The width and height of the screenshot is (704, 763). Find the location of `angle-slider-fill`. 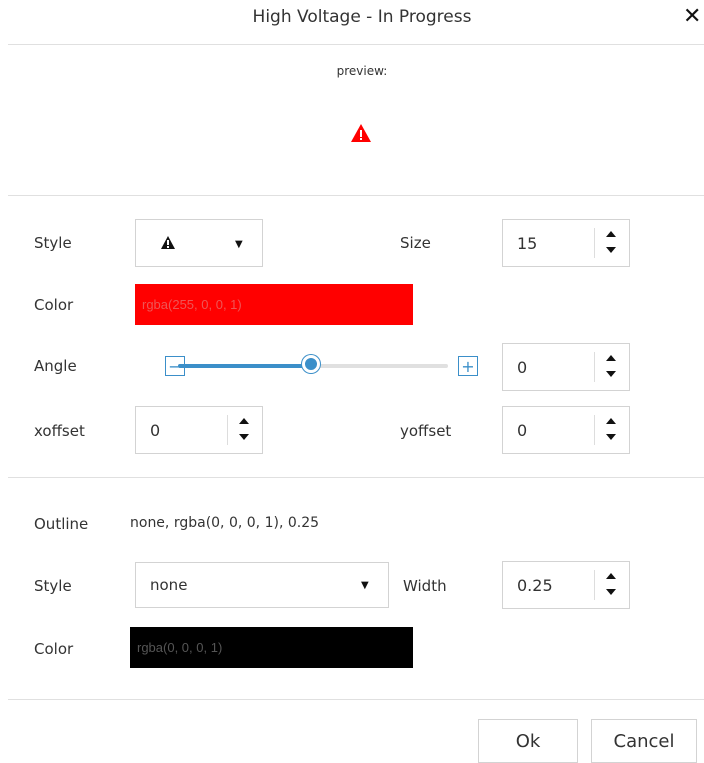

angle-slider-fill is located at coordinates (245, 366).